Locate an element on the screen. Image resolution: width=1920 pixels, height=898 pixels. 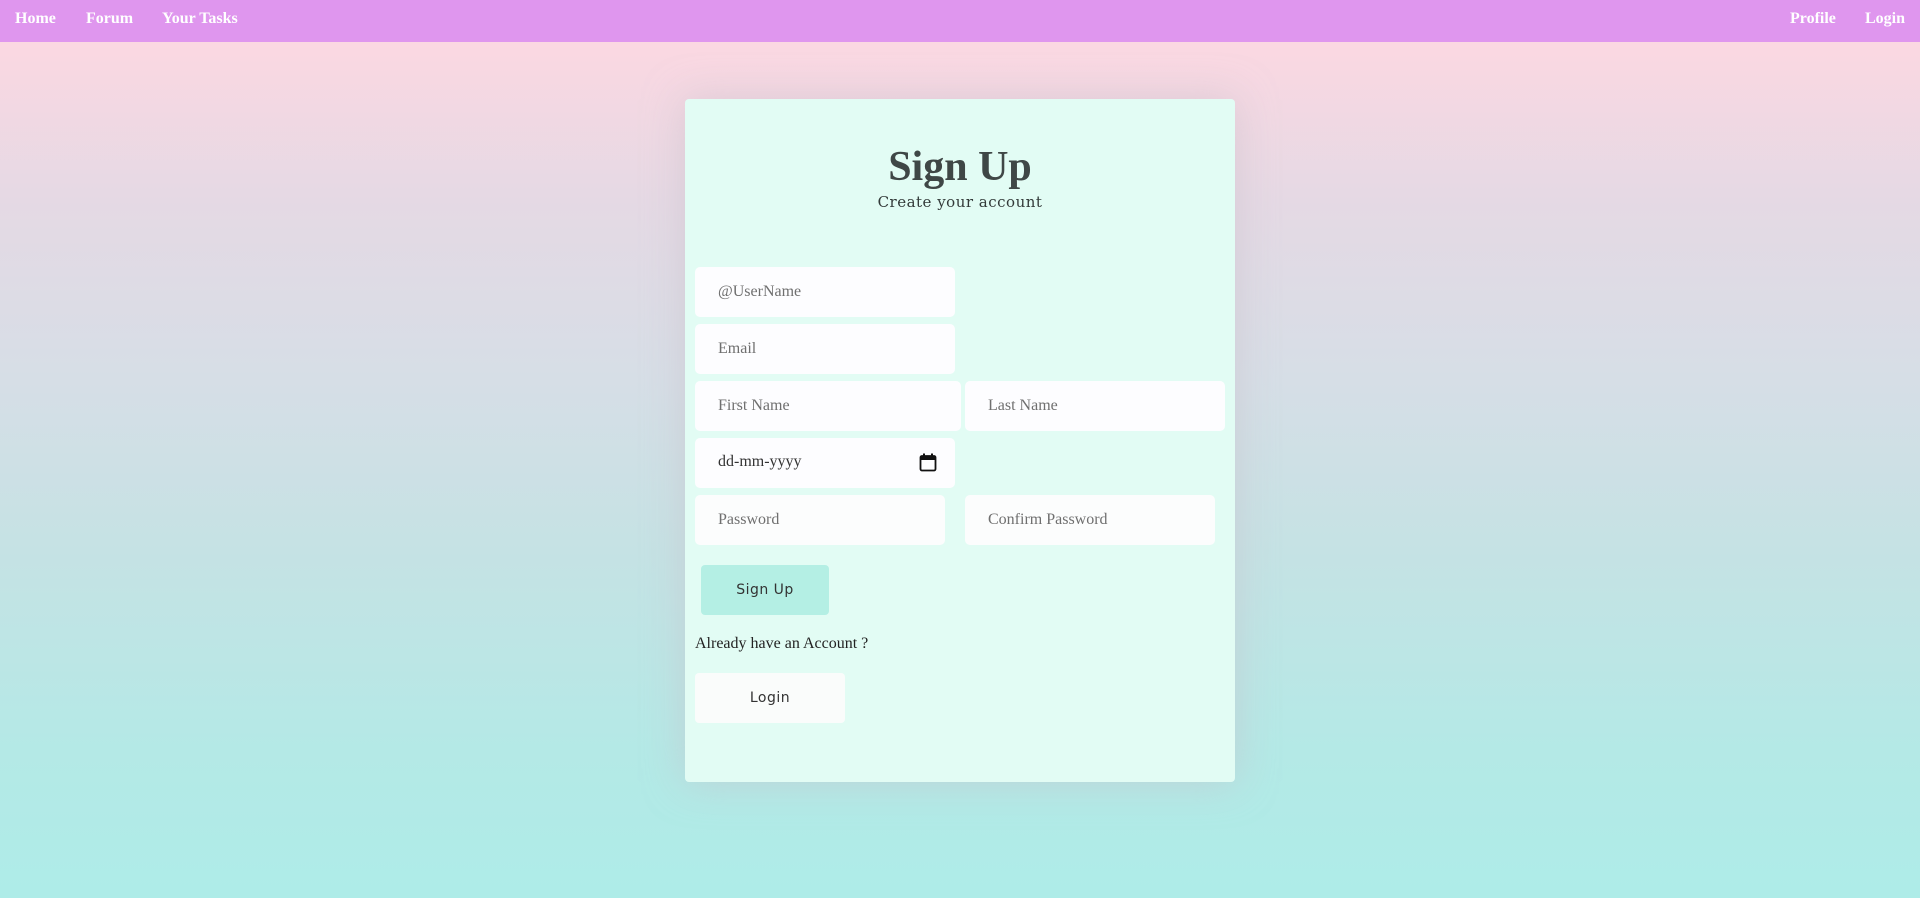
nav-profile-link: Profile is located at coordinates (1813, 19).